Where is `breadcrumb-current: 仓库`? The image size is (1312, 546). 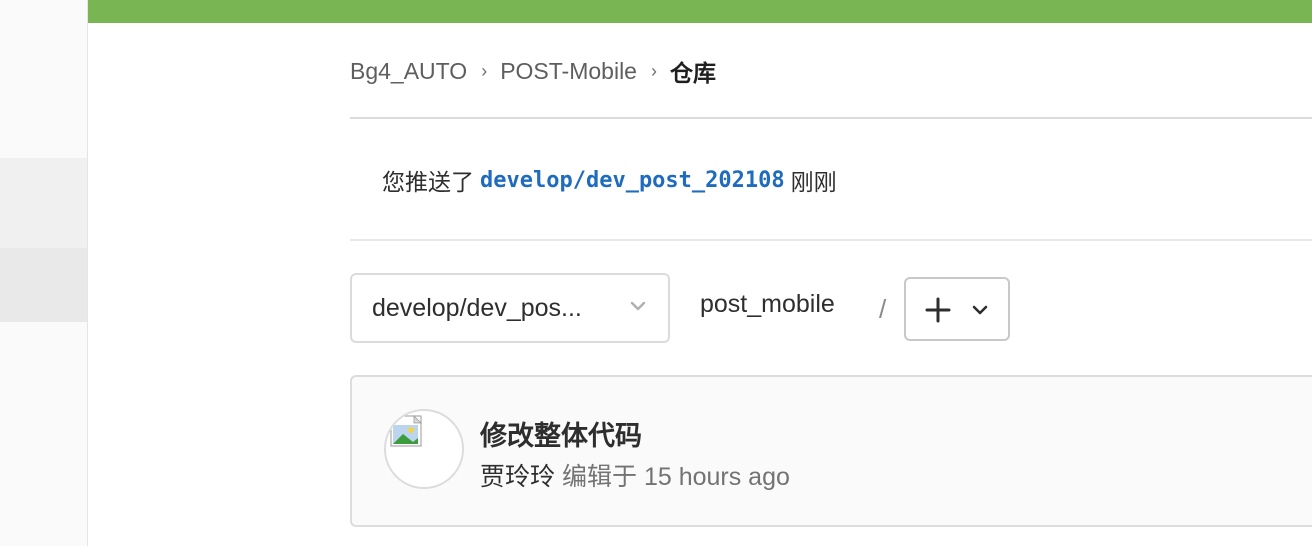 breadcrumb-current: 仓库 is located at coordinates (692, 73).